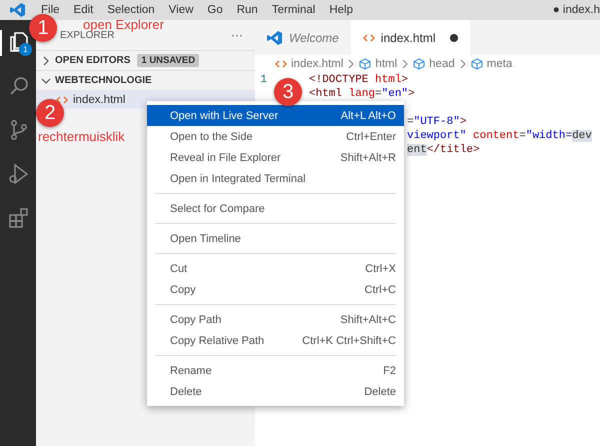 The width and height of the screenshot is (600, 446). I want to click on app-logo, so click(18, 10).